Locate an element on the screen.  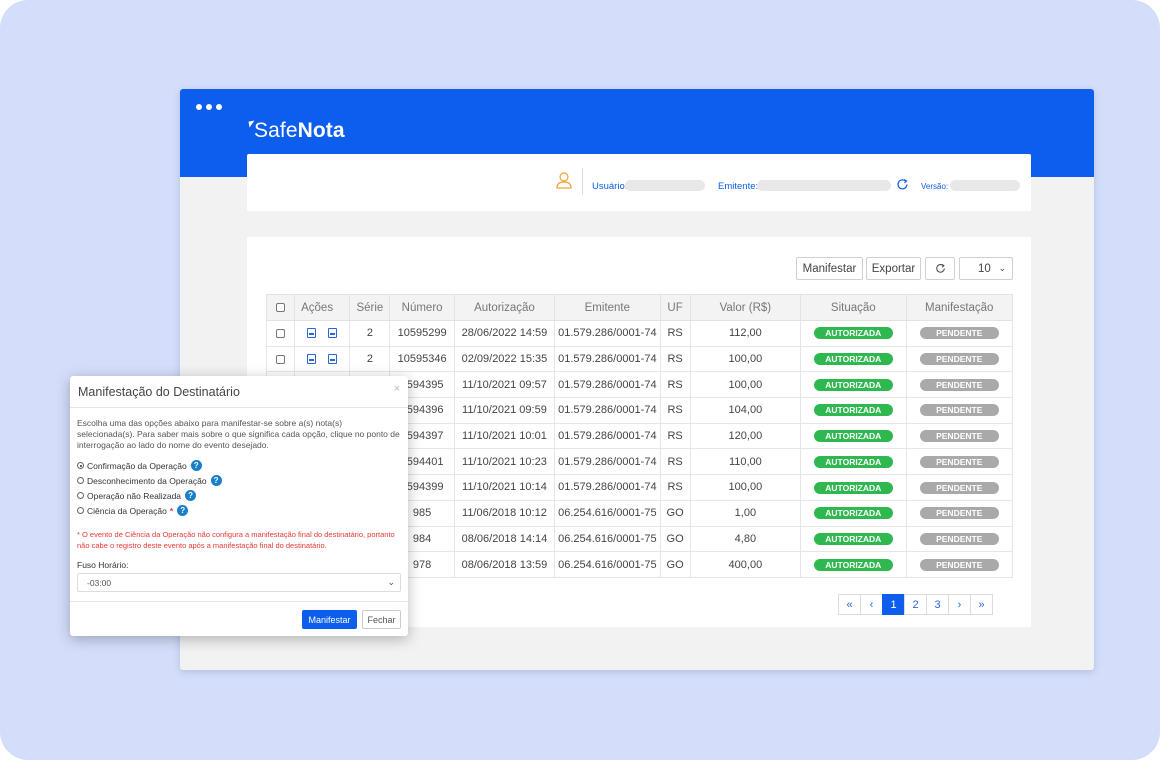
col-numero: Número is located at coordinates (422, 307).